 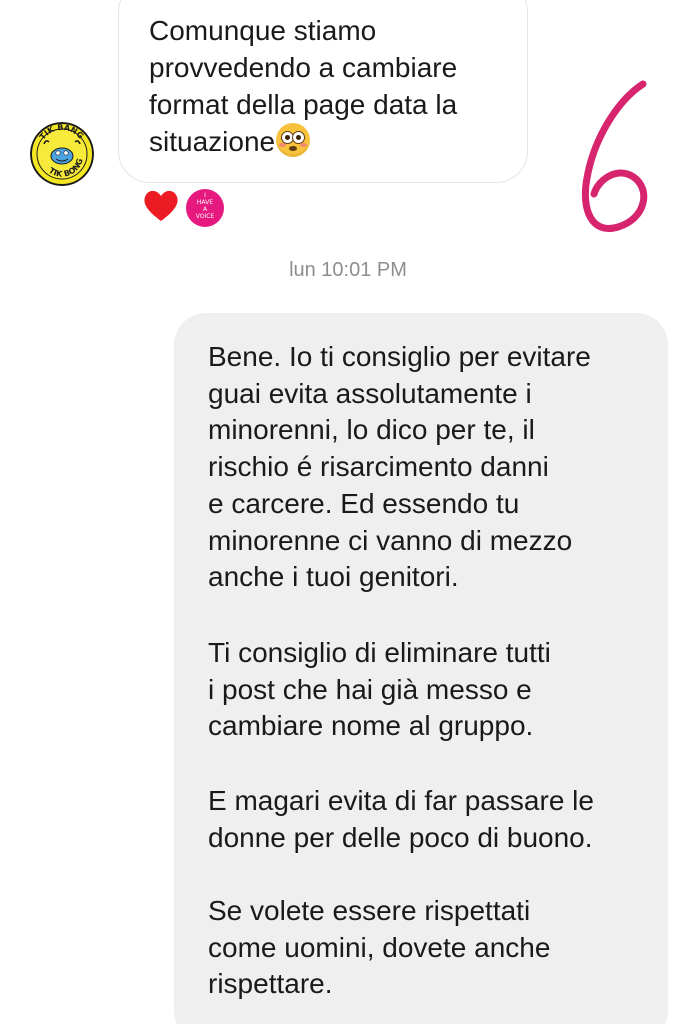 I want to click on red-heart-icon, so click(x=161, y=205).